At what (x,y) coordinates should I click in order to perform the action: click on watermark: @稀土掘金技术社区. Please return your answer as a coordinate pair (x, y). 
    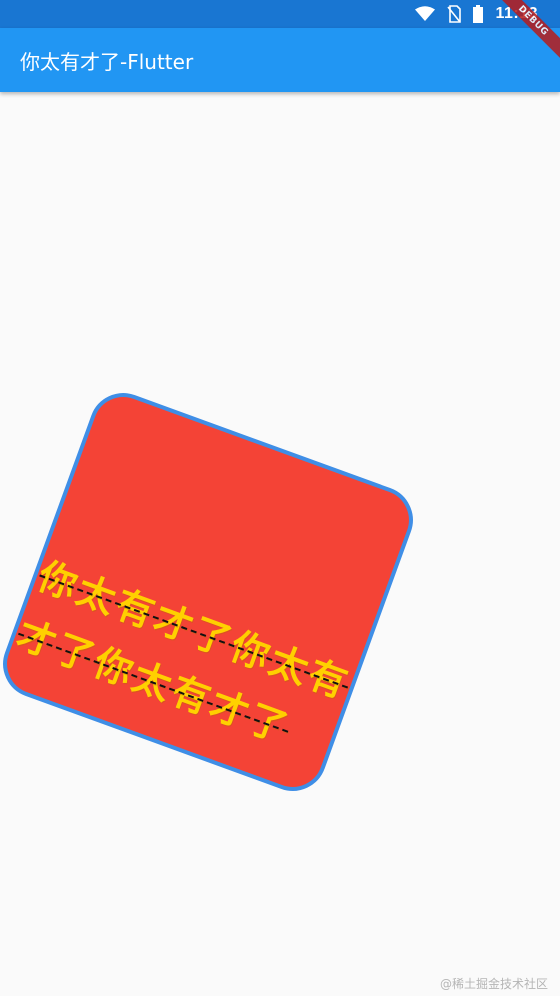
    Looking at the image, I should click on (493, 984).